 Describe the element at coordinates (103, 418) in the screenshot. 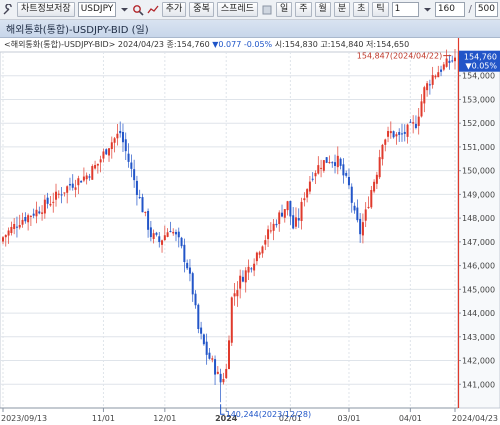

I see `x-tick-label: 11/01` at that location.